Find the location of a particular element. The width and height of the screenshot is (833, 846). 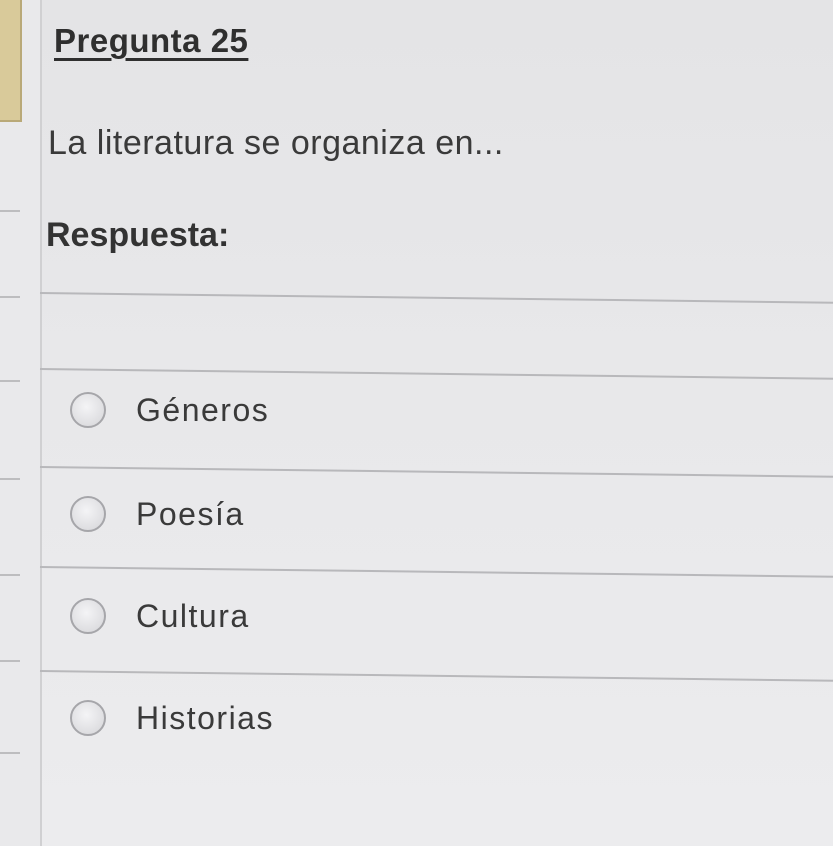

option-historias: Historias is located at coordinates (172, 718).